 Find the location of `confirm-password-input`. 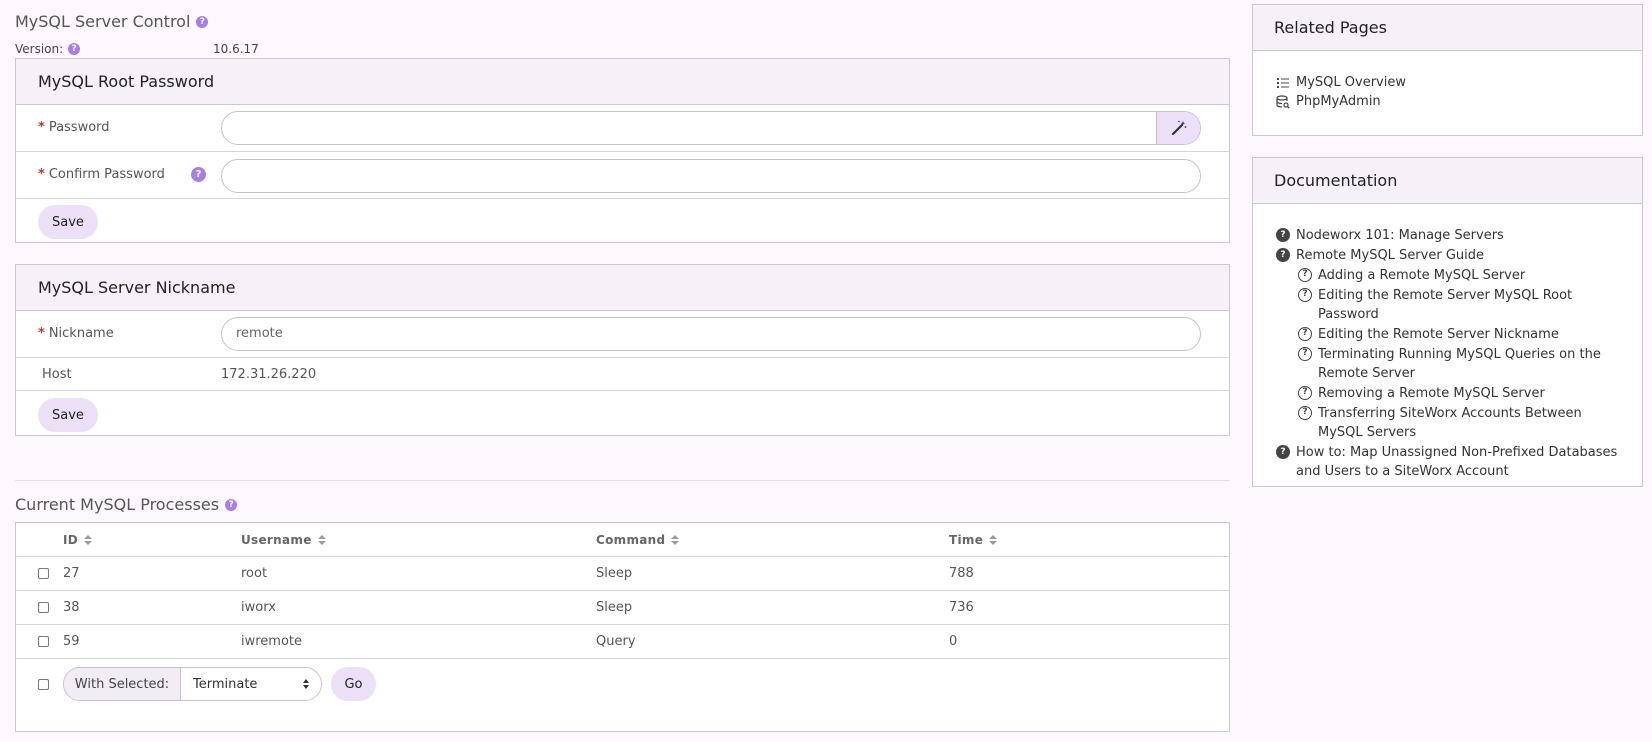

confirm-password-input is located at coordinates (711, 176).